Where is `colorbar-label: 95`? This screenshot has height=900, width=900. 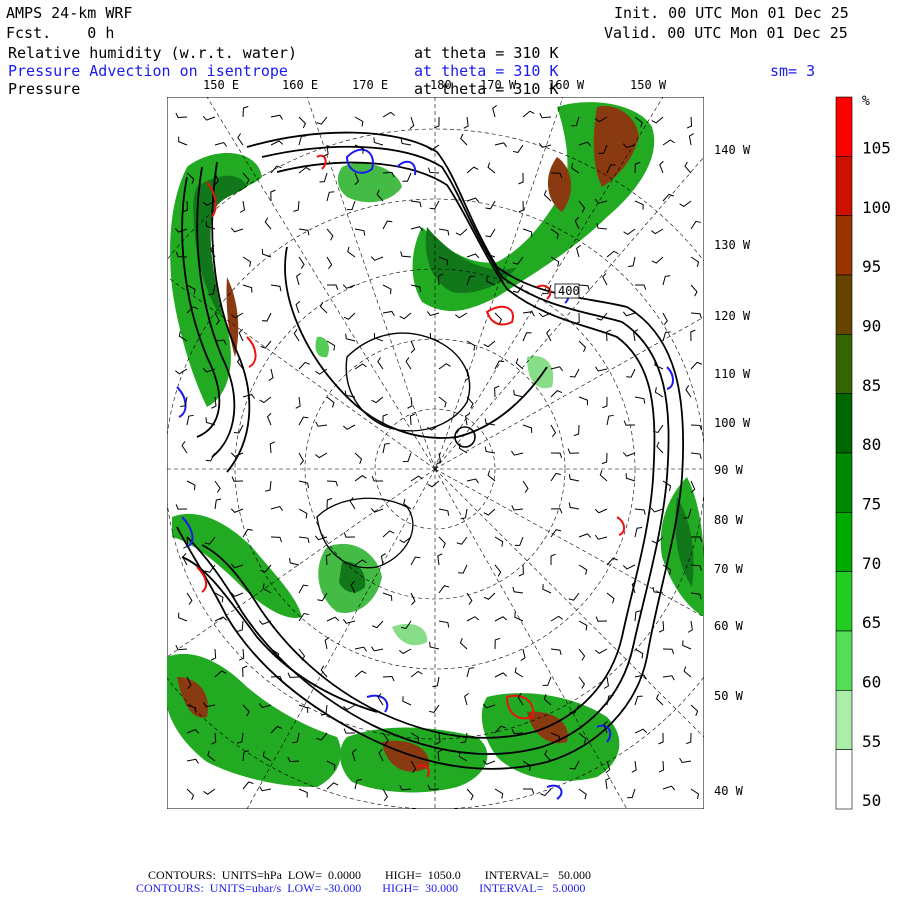 colorbar-label: 95 is located at coordinates (871, 266).